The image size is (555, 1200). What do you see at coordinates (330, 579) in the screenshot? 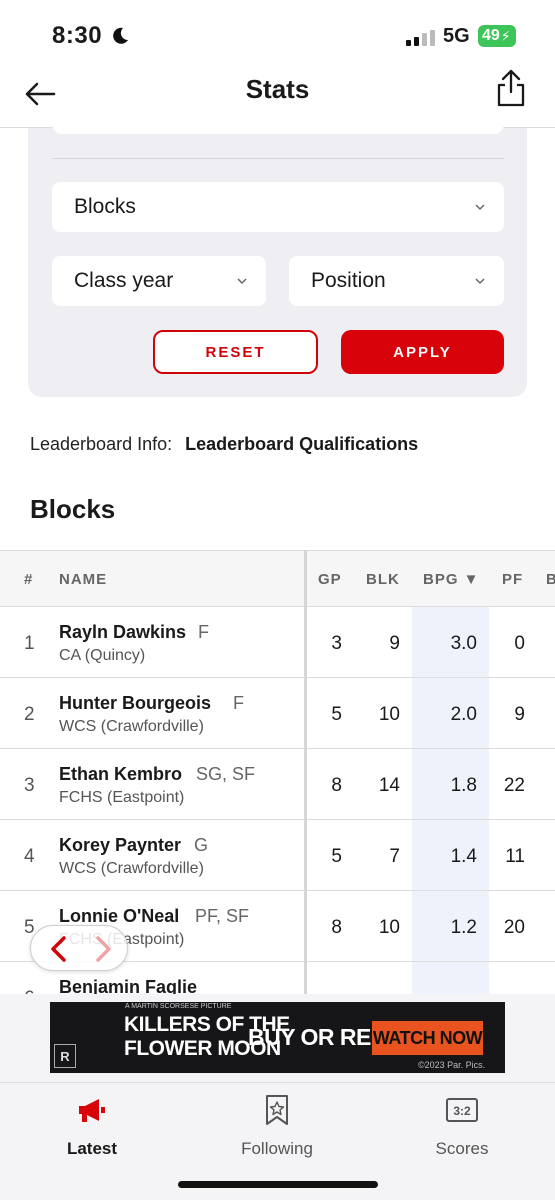
I see `header-gp: GP` at bounding box center [330, 579].